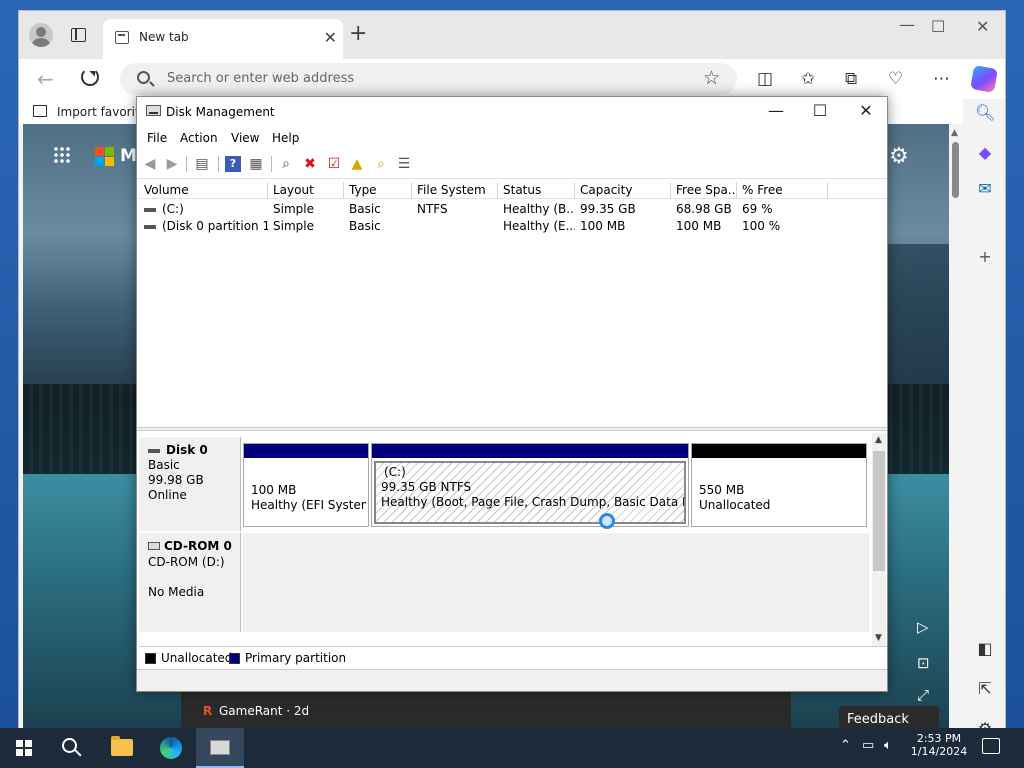 This screenshot has width=1024, height=768. Describe the element at coordinates (202, 164) in the screenshot. I see `show-hide-console-tree-icon: ▤` at that location.